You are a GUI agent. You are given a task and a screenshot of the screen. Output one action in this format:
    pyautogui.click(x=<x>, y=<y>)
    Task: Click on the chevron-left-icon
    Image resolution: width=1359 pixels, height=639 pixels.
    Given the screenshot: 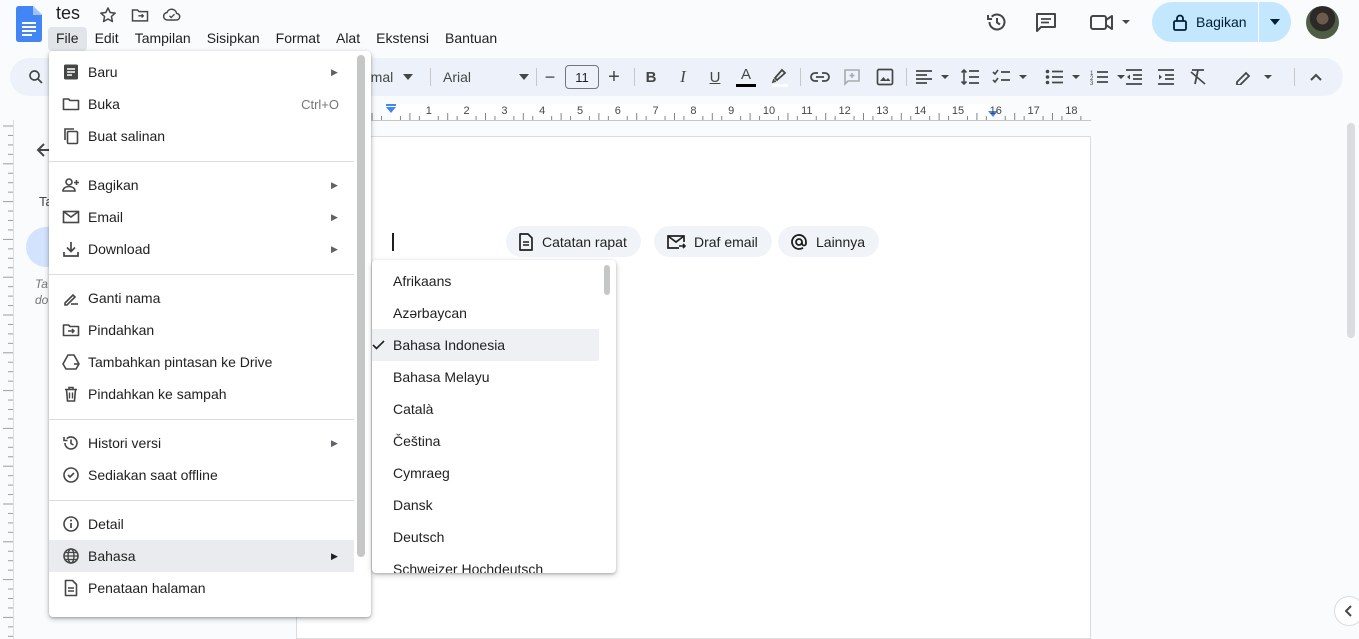 What is the action you would take?
    pyautogui.click(x=1348, y=611)
    